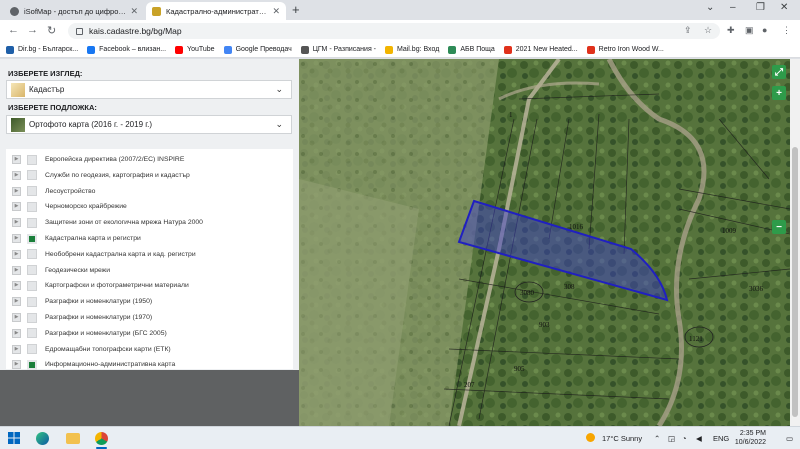 The height and width of the screenshot is (449, 800). Describe the element at coordinates (764, 30) in the screenshot. I see `profile-icon: ●` at that location.